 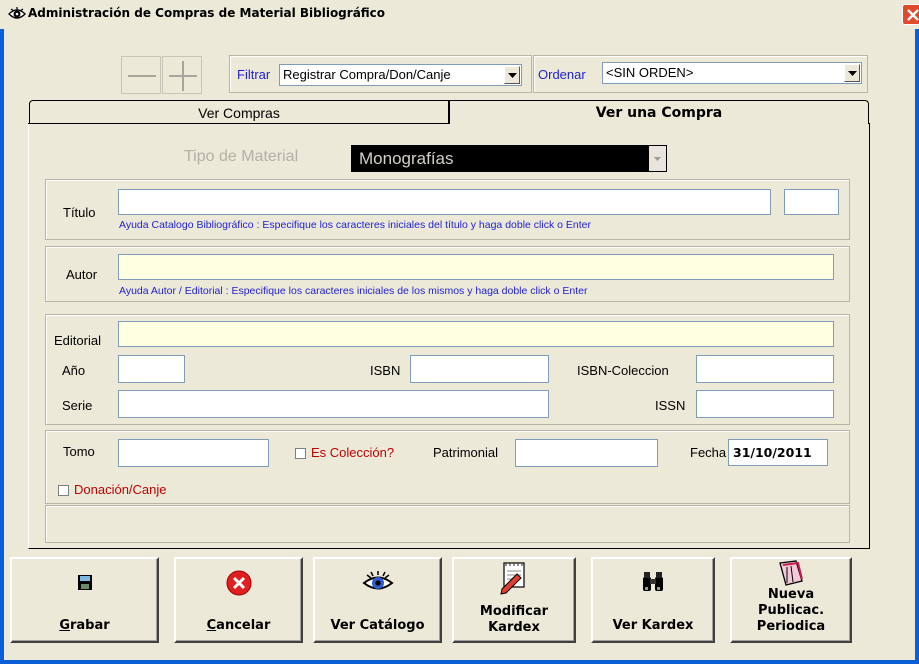 I want to click on notepad-pencil-icon, so click(x=514, y=578).